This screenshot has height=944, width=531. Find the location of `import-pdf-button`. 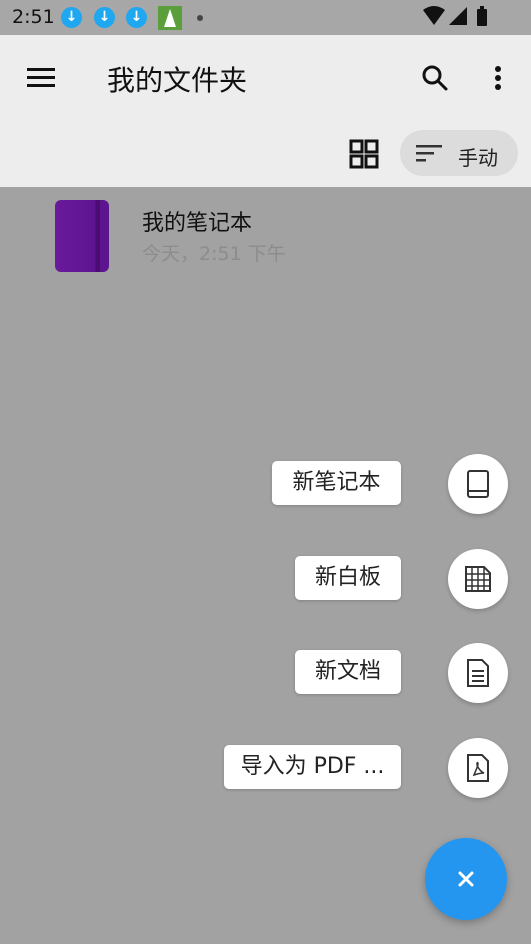

import-pdf-button is located at coordinates (478, 768).